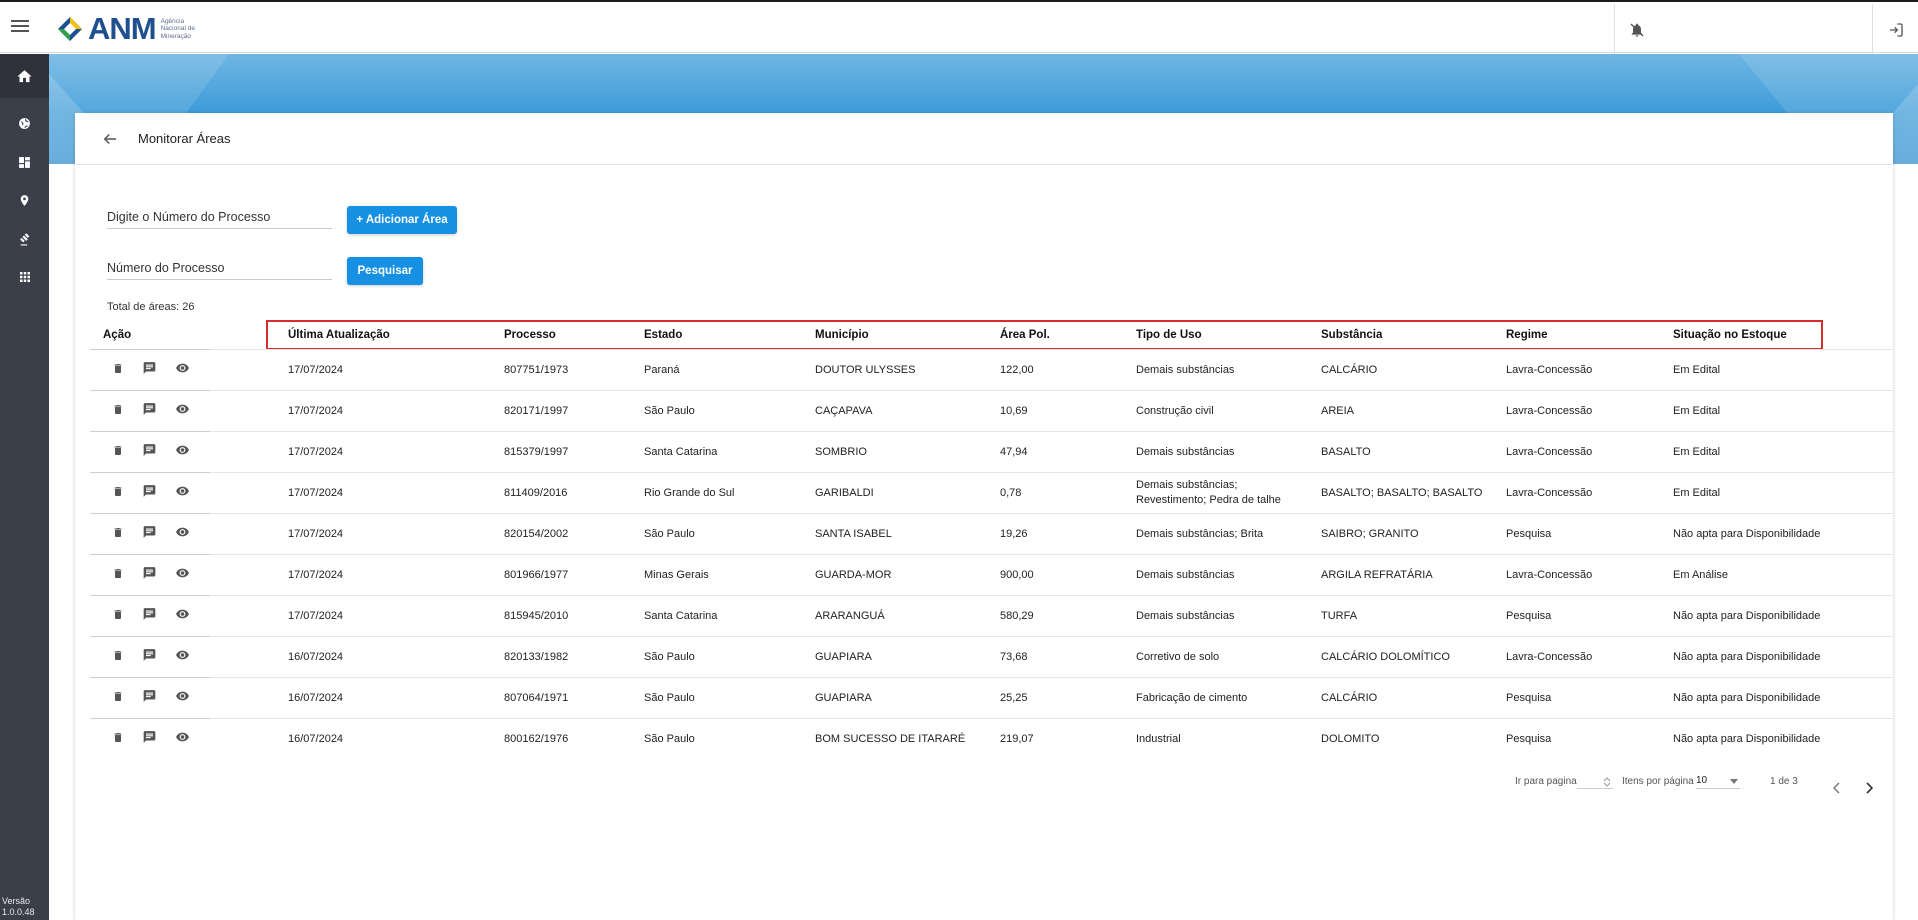 The width and height of the screenshot is (1918, 920). What do you see at coordinates (536, 698) in the screenshot?
I see `cell-processo: 807064/1971` at bounding box center [536, 698].